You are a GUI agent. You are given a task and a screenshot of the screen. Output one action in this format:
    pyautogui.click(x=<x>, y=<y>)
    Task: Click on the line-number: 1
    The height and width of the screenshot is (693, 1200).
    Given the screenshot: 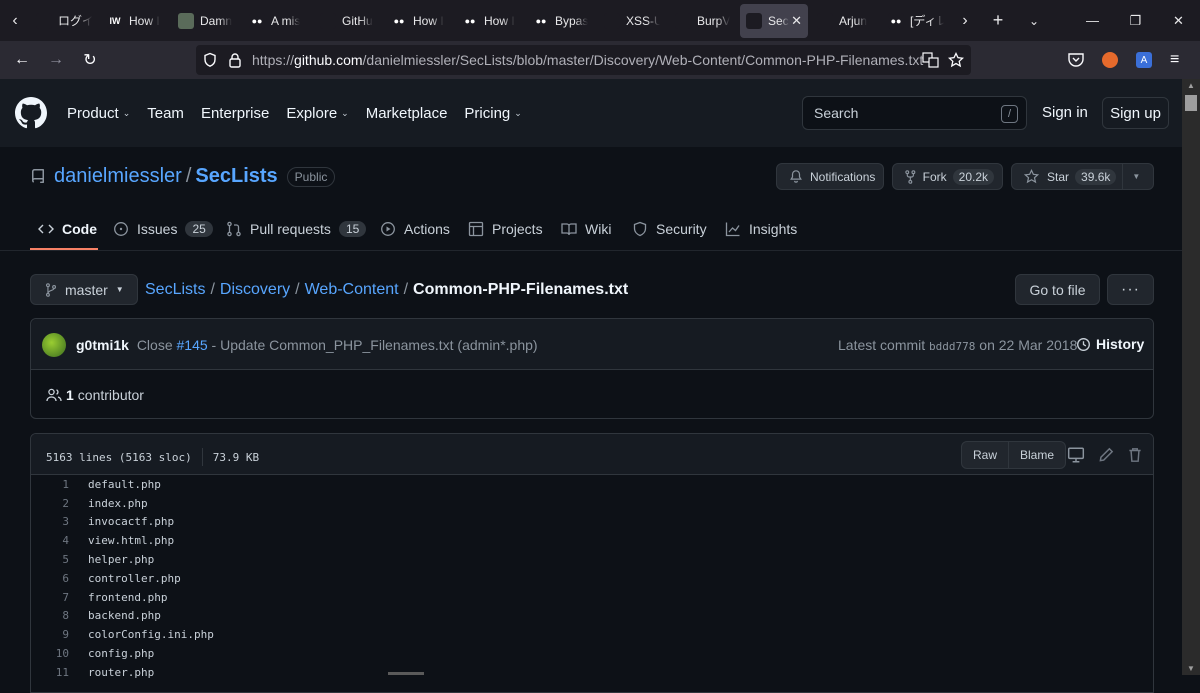 What is the action you would take?
    pyautogui.click(x=50, y=484)
    